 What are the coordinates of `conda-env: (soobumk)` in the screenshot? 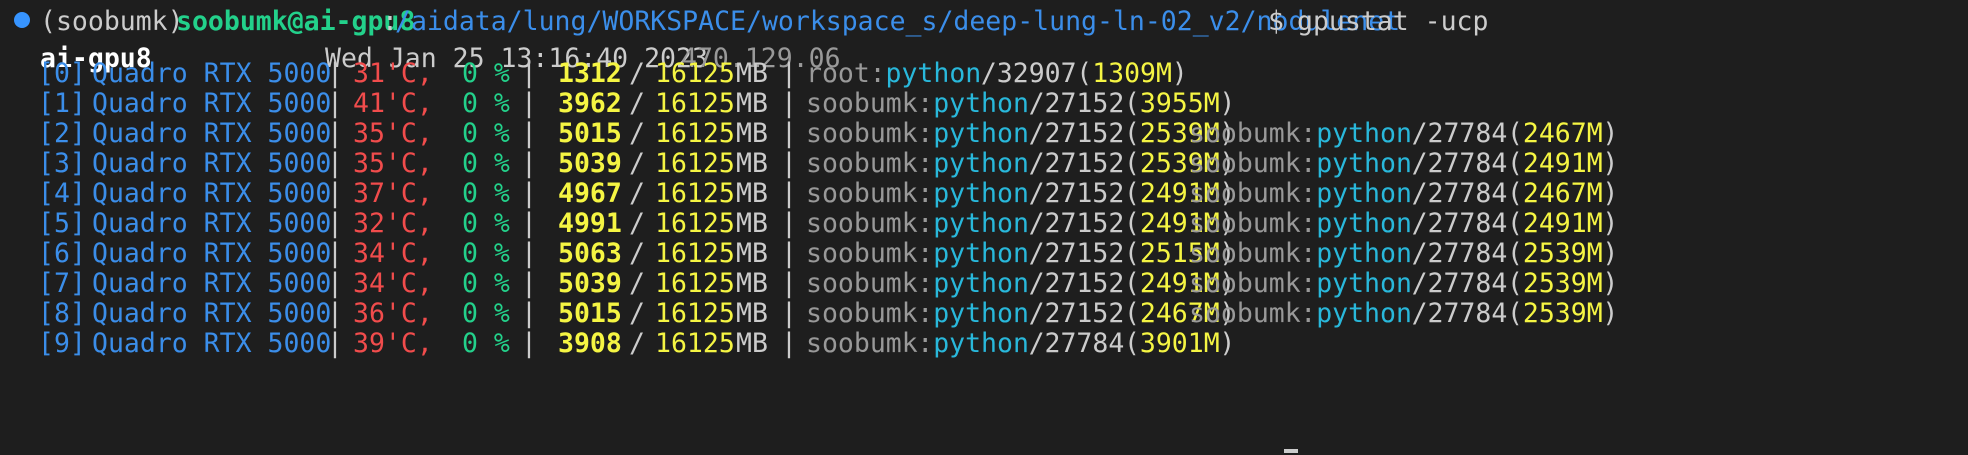 It's located at (112, 21).